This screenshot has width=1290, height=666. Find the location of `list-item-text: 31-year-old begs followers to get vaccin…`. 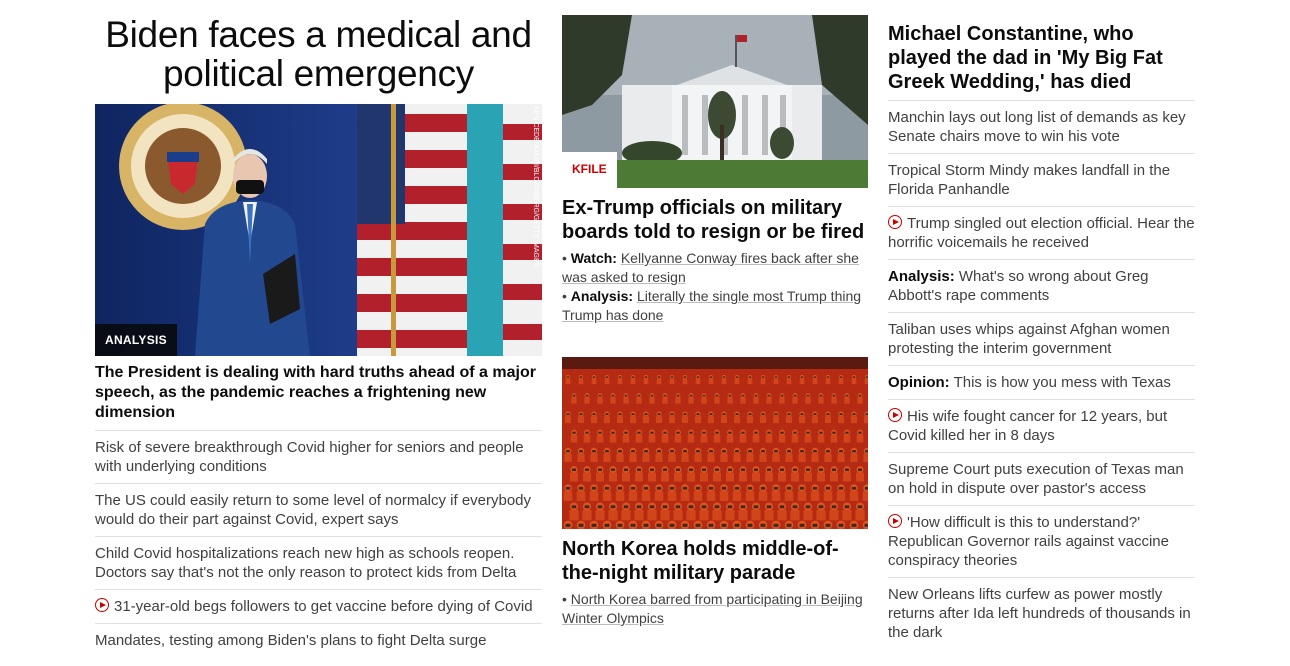

list-item-text: 31-year-old begs followers to get vaccin… is located at coordinates (323, 606).